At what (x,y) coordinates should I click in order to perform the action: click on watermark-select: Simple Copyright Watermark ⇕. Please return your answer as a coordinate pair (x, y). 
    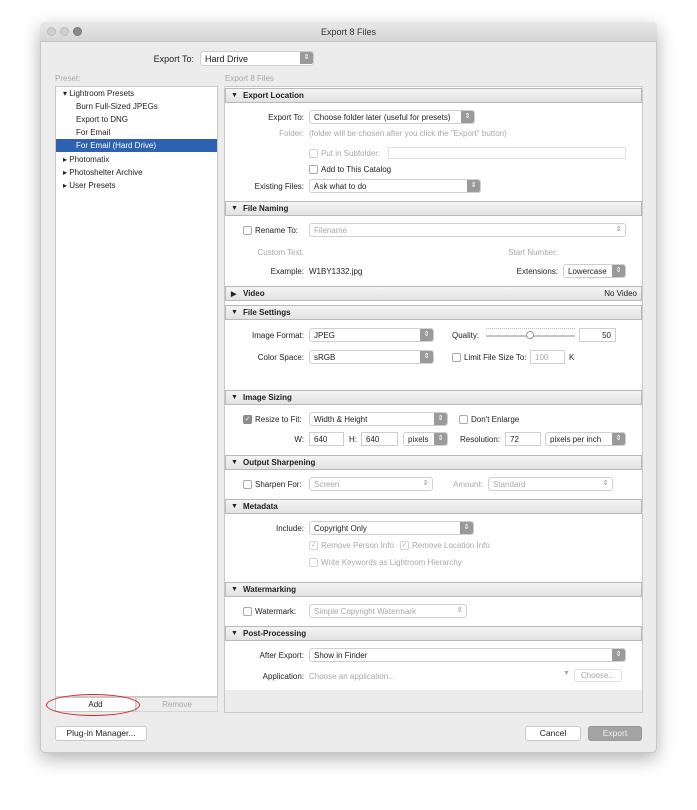
    Looking at the image, I should click on (388, 611).